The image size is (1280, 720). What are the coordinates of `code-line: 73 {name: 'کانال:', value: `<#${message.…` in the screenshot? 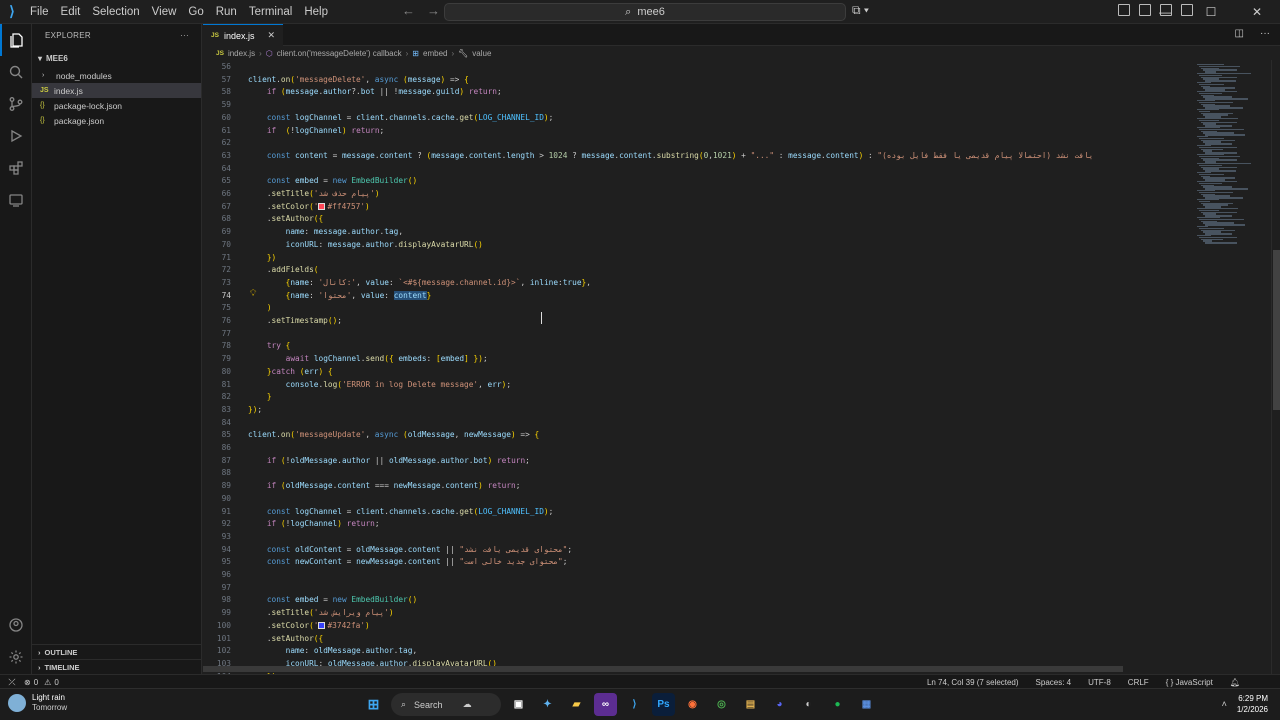 It's located at (698, 283).